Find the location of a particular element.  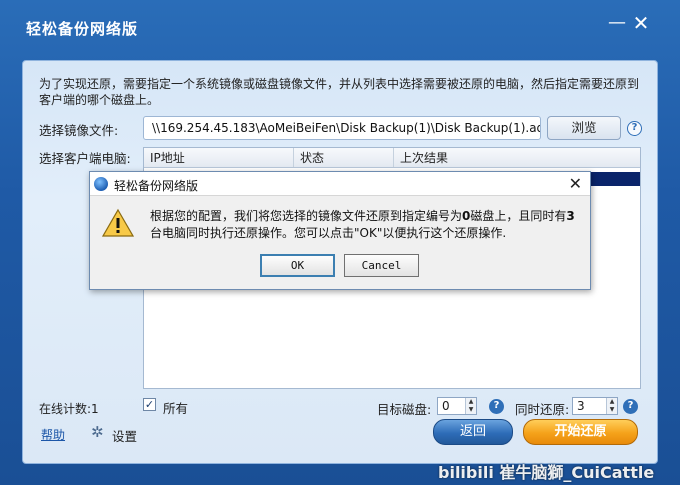

window-title: 轻松备份网络版 is located at coordinates (82, 29).